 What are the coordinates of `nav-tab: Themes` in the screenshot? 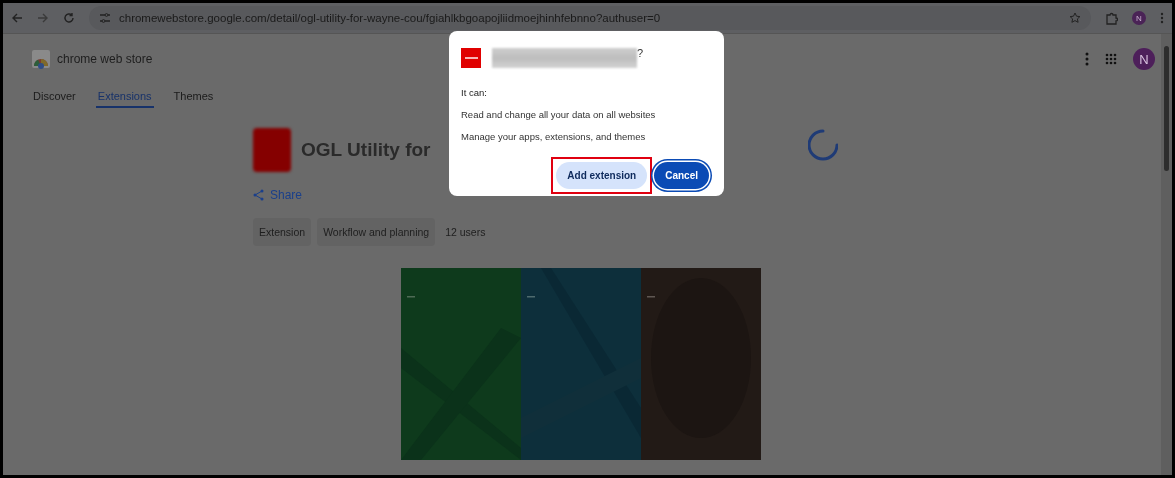 It's located at (193, 96).